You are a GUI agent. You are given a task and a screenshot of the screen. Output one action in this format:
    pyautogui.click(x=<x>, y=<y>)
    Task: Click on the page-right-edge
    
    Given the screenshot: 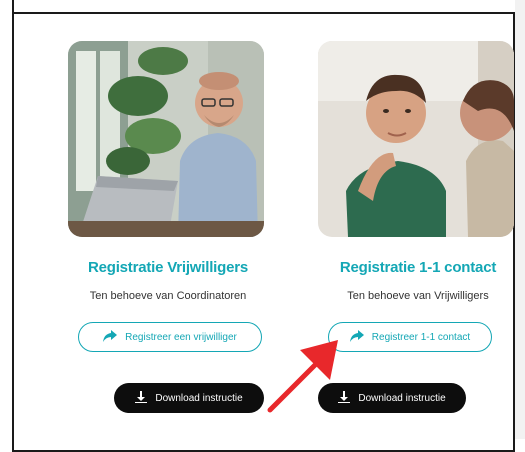 What is the action you would take?
    pyautogui.click(x=520, y=219)
    